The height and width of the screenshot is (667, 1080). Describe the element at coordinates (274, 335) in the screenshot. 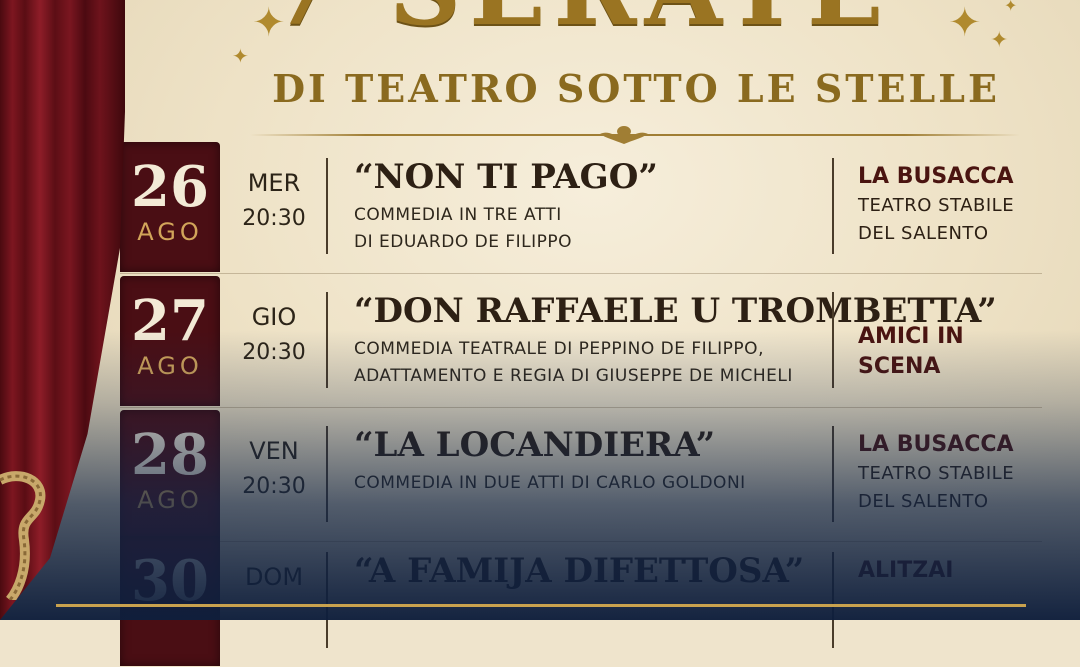

I see `weekday-time: GIO 20:30` at that location.